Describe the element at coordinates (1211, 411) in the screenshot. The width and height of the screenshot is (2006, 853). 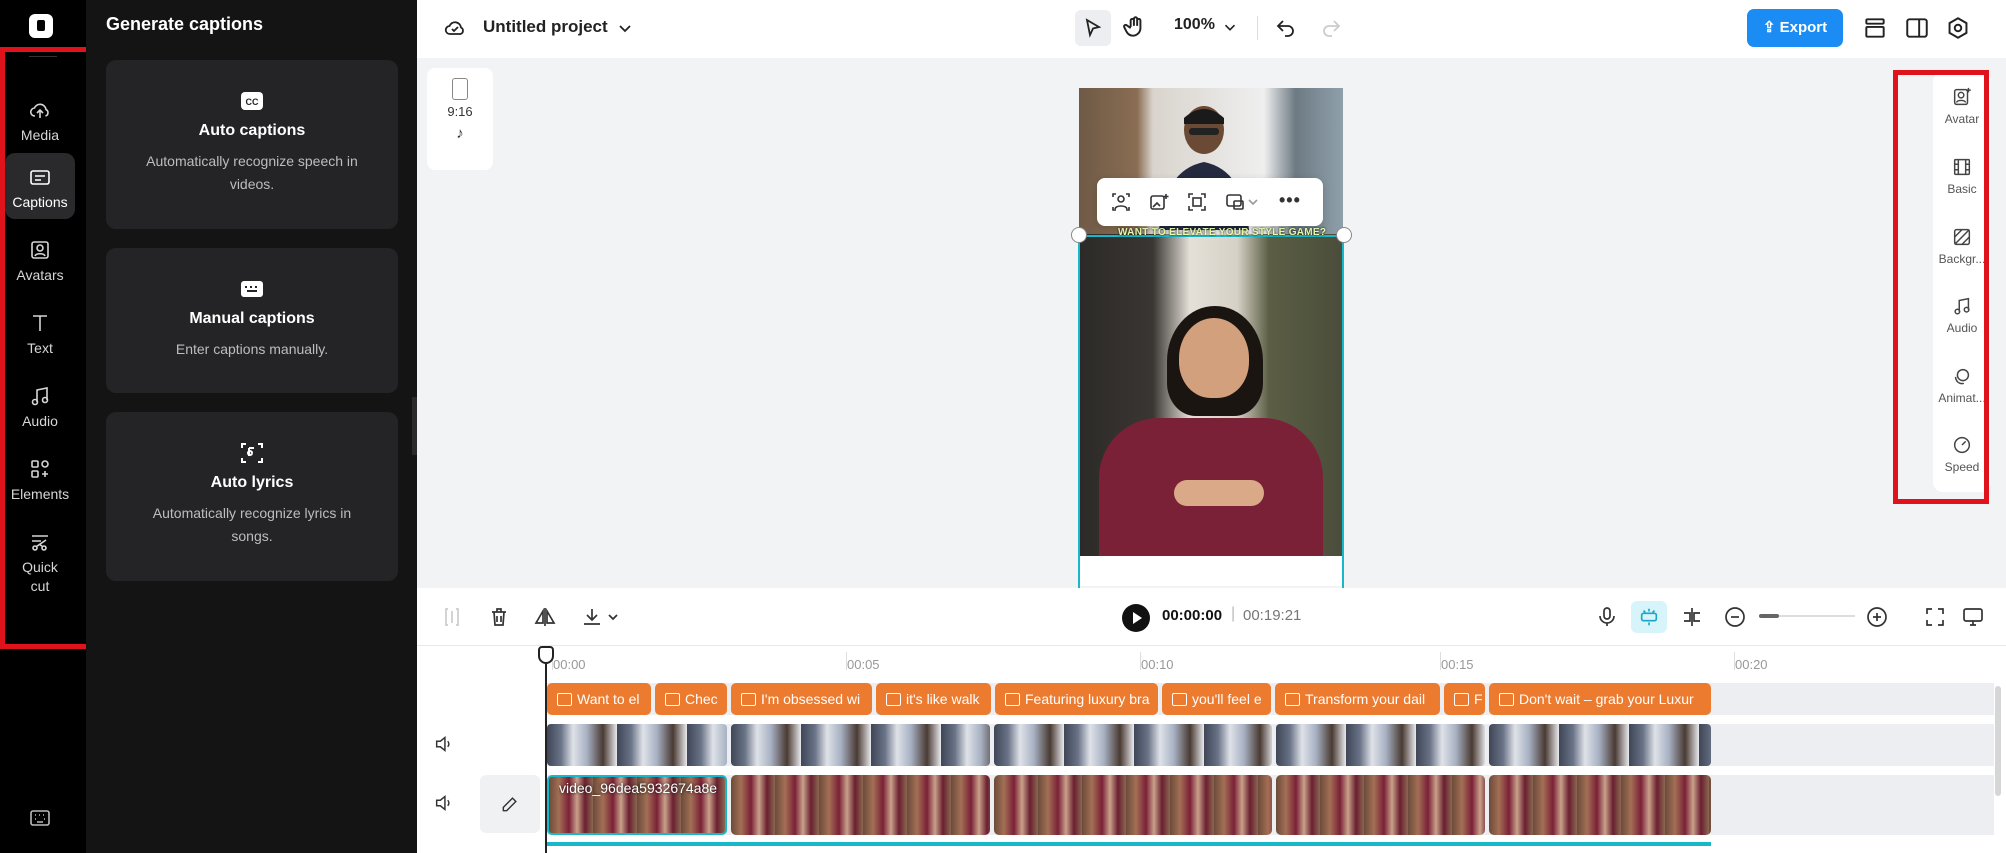
I see `selection-box` at that location.